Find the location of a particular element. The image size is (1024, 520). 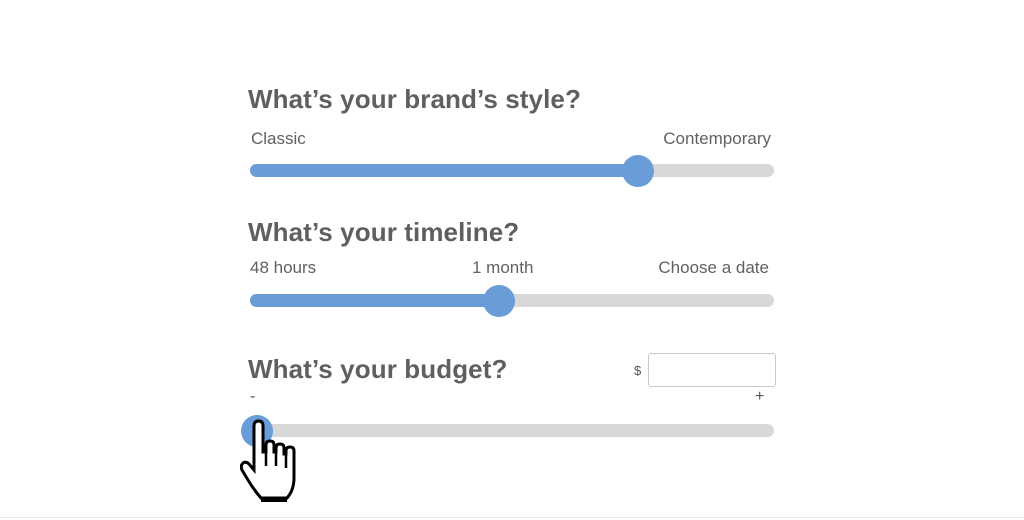

timeline-slider is located at coordinates (512, 300).